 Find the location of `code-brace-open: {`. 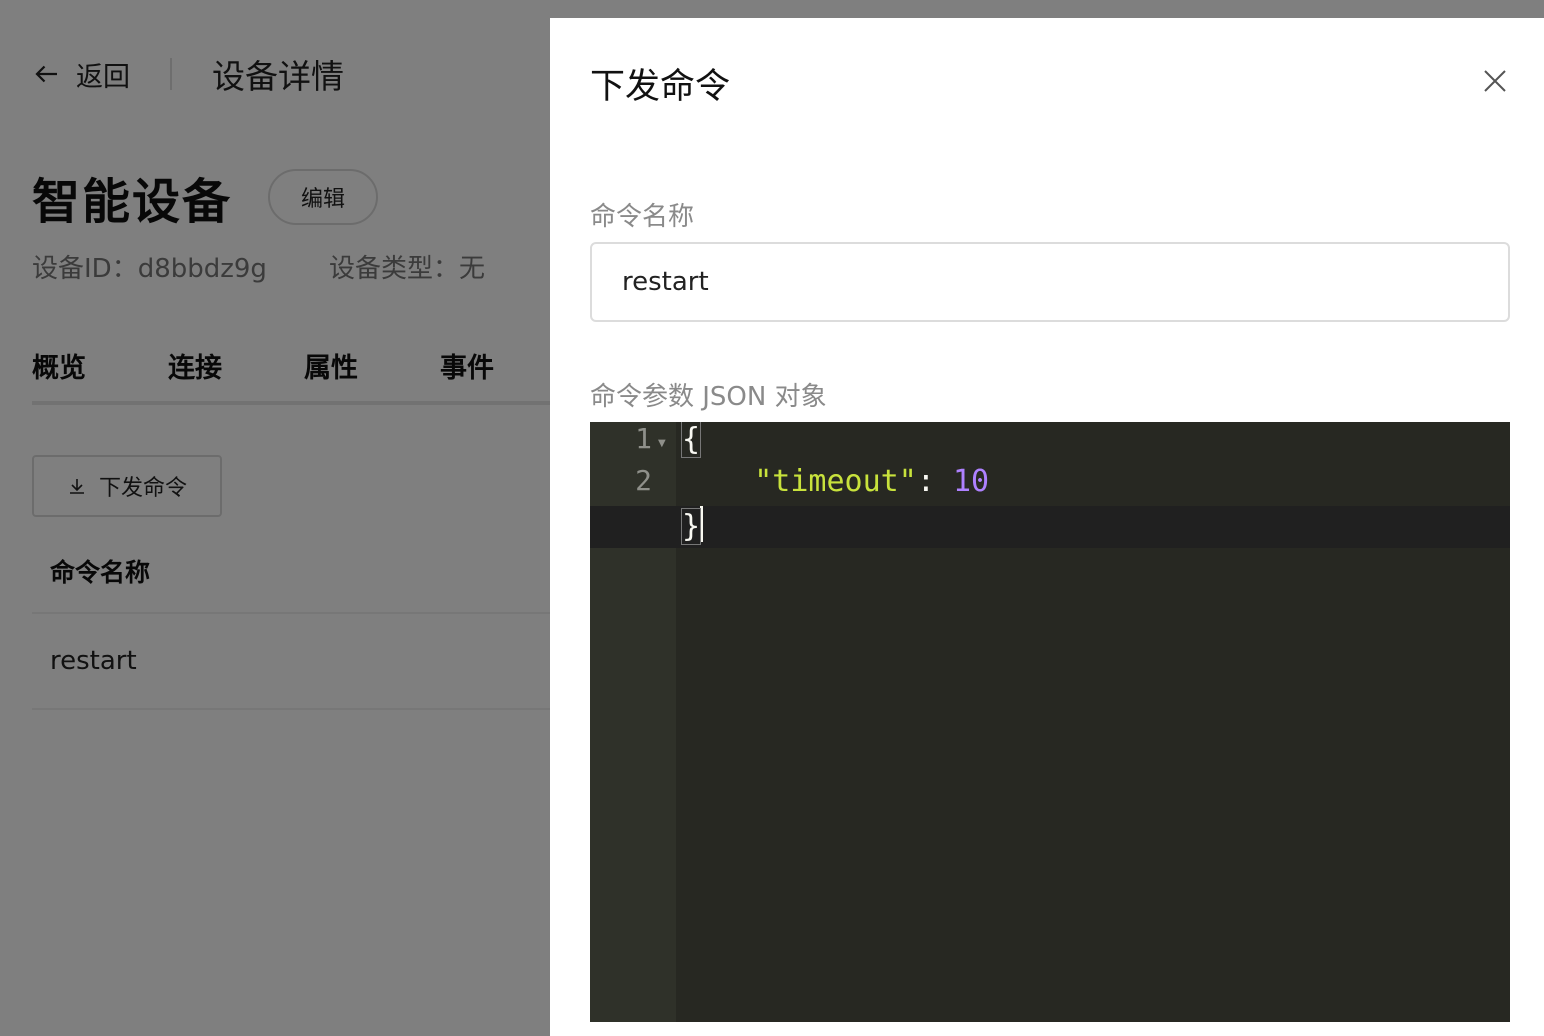

code-brace-open: { is located at coordinates (691, 440).